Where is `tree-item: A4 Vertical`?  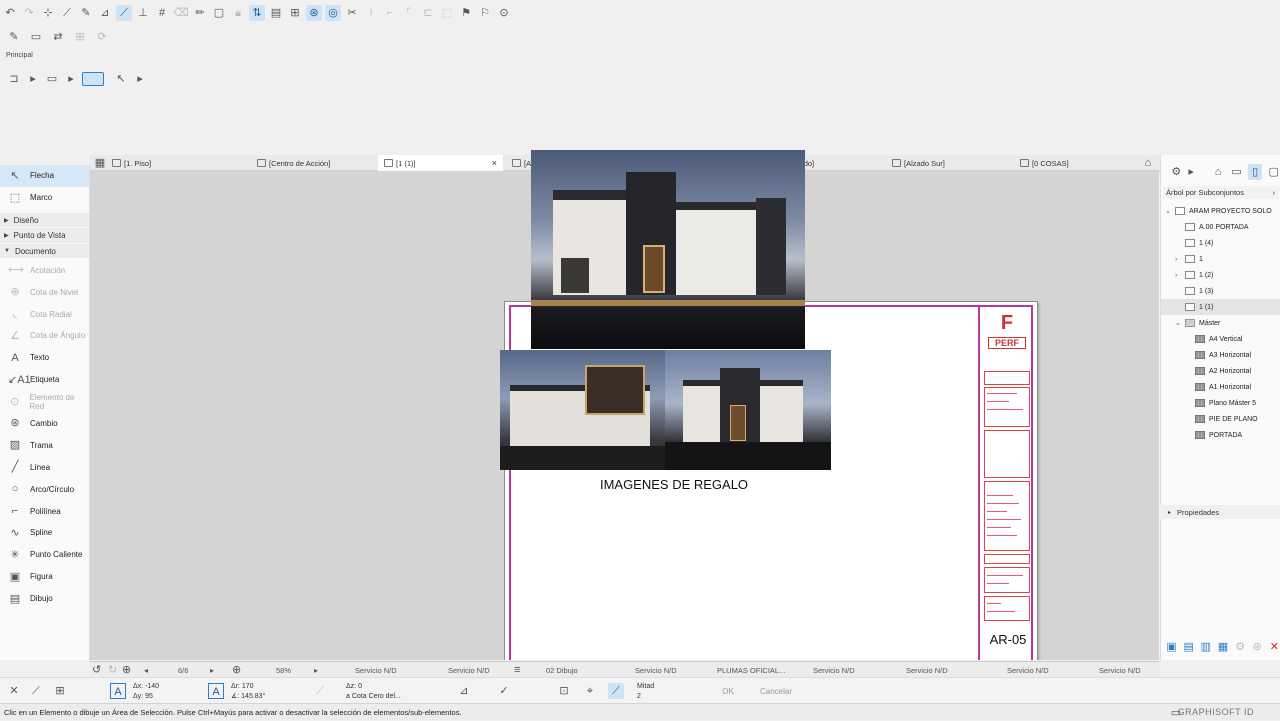 tree-item: A4 Vertical is located at coordinates (1220, 339).